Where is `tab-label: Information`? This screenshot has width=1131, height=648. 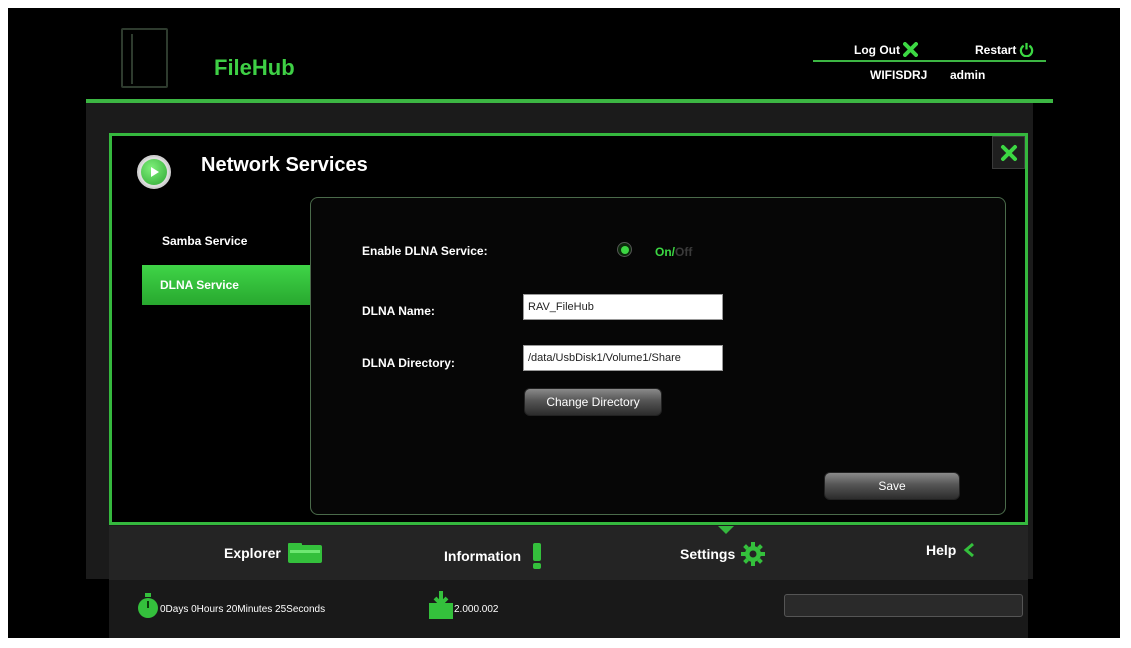 tab-label: Information is located at coordinates (482, 556).